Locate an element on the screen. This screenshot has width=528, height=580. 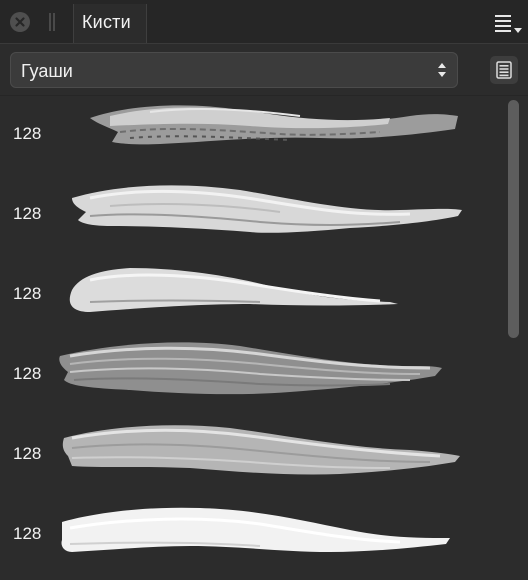
drag-handle-icon is located at coordinates (52, 22).